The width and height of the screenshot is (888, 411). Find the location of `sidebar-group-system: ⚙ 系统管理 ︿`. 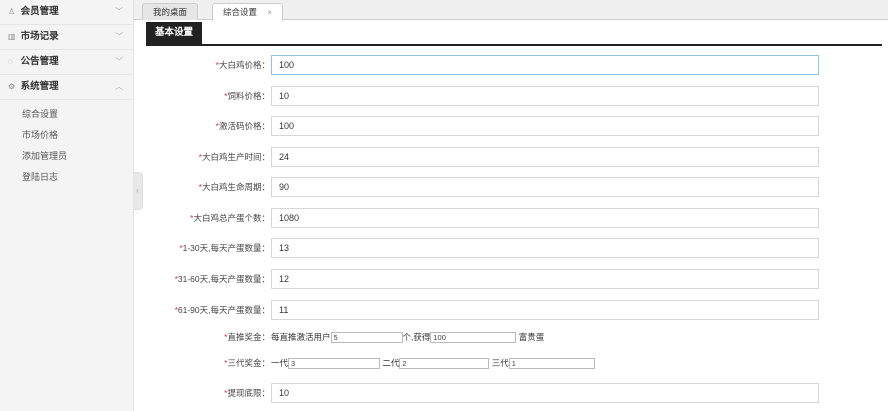

sidebar-group-system: ⚙ 系统管理 ︿ is located at coordinates (66, 87).